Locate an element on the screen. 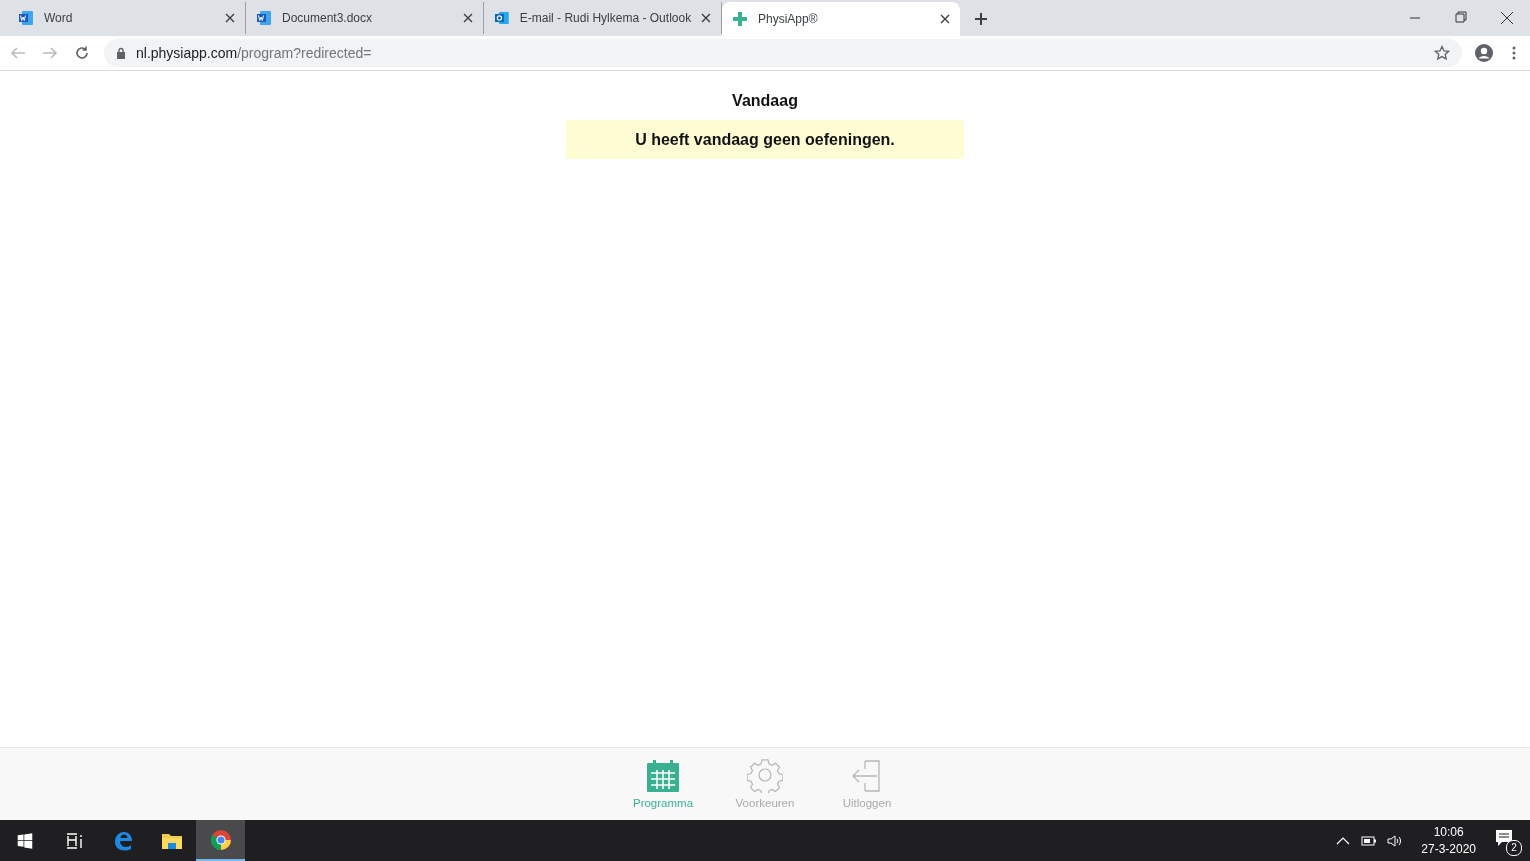 Image resolution: width=1530 pixels, height=861 pixels. windows-icon is located at coordinates (24, 840).